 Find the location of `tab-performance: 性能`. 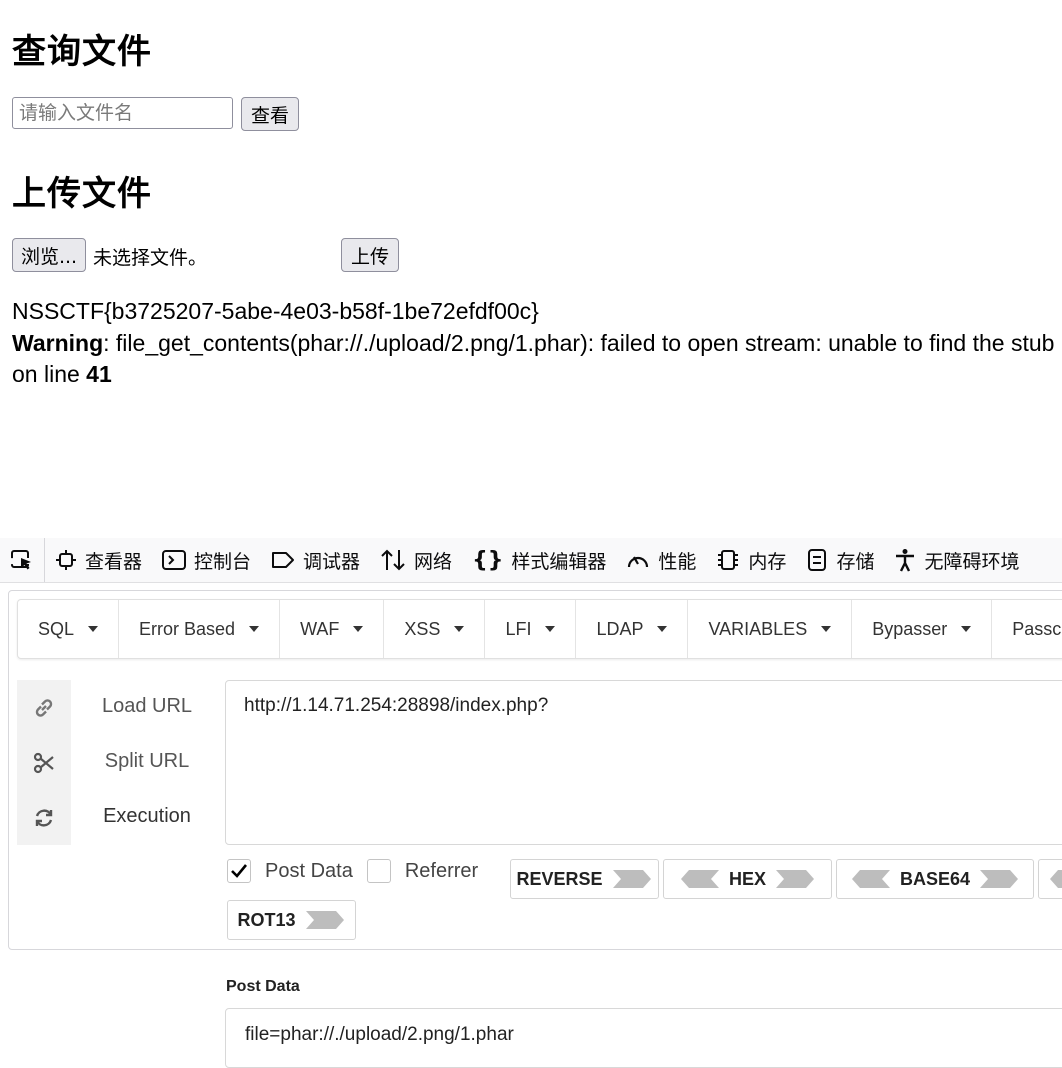

tab-performance: 性能 is located at coordinates (661, 560).